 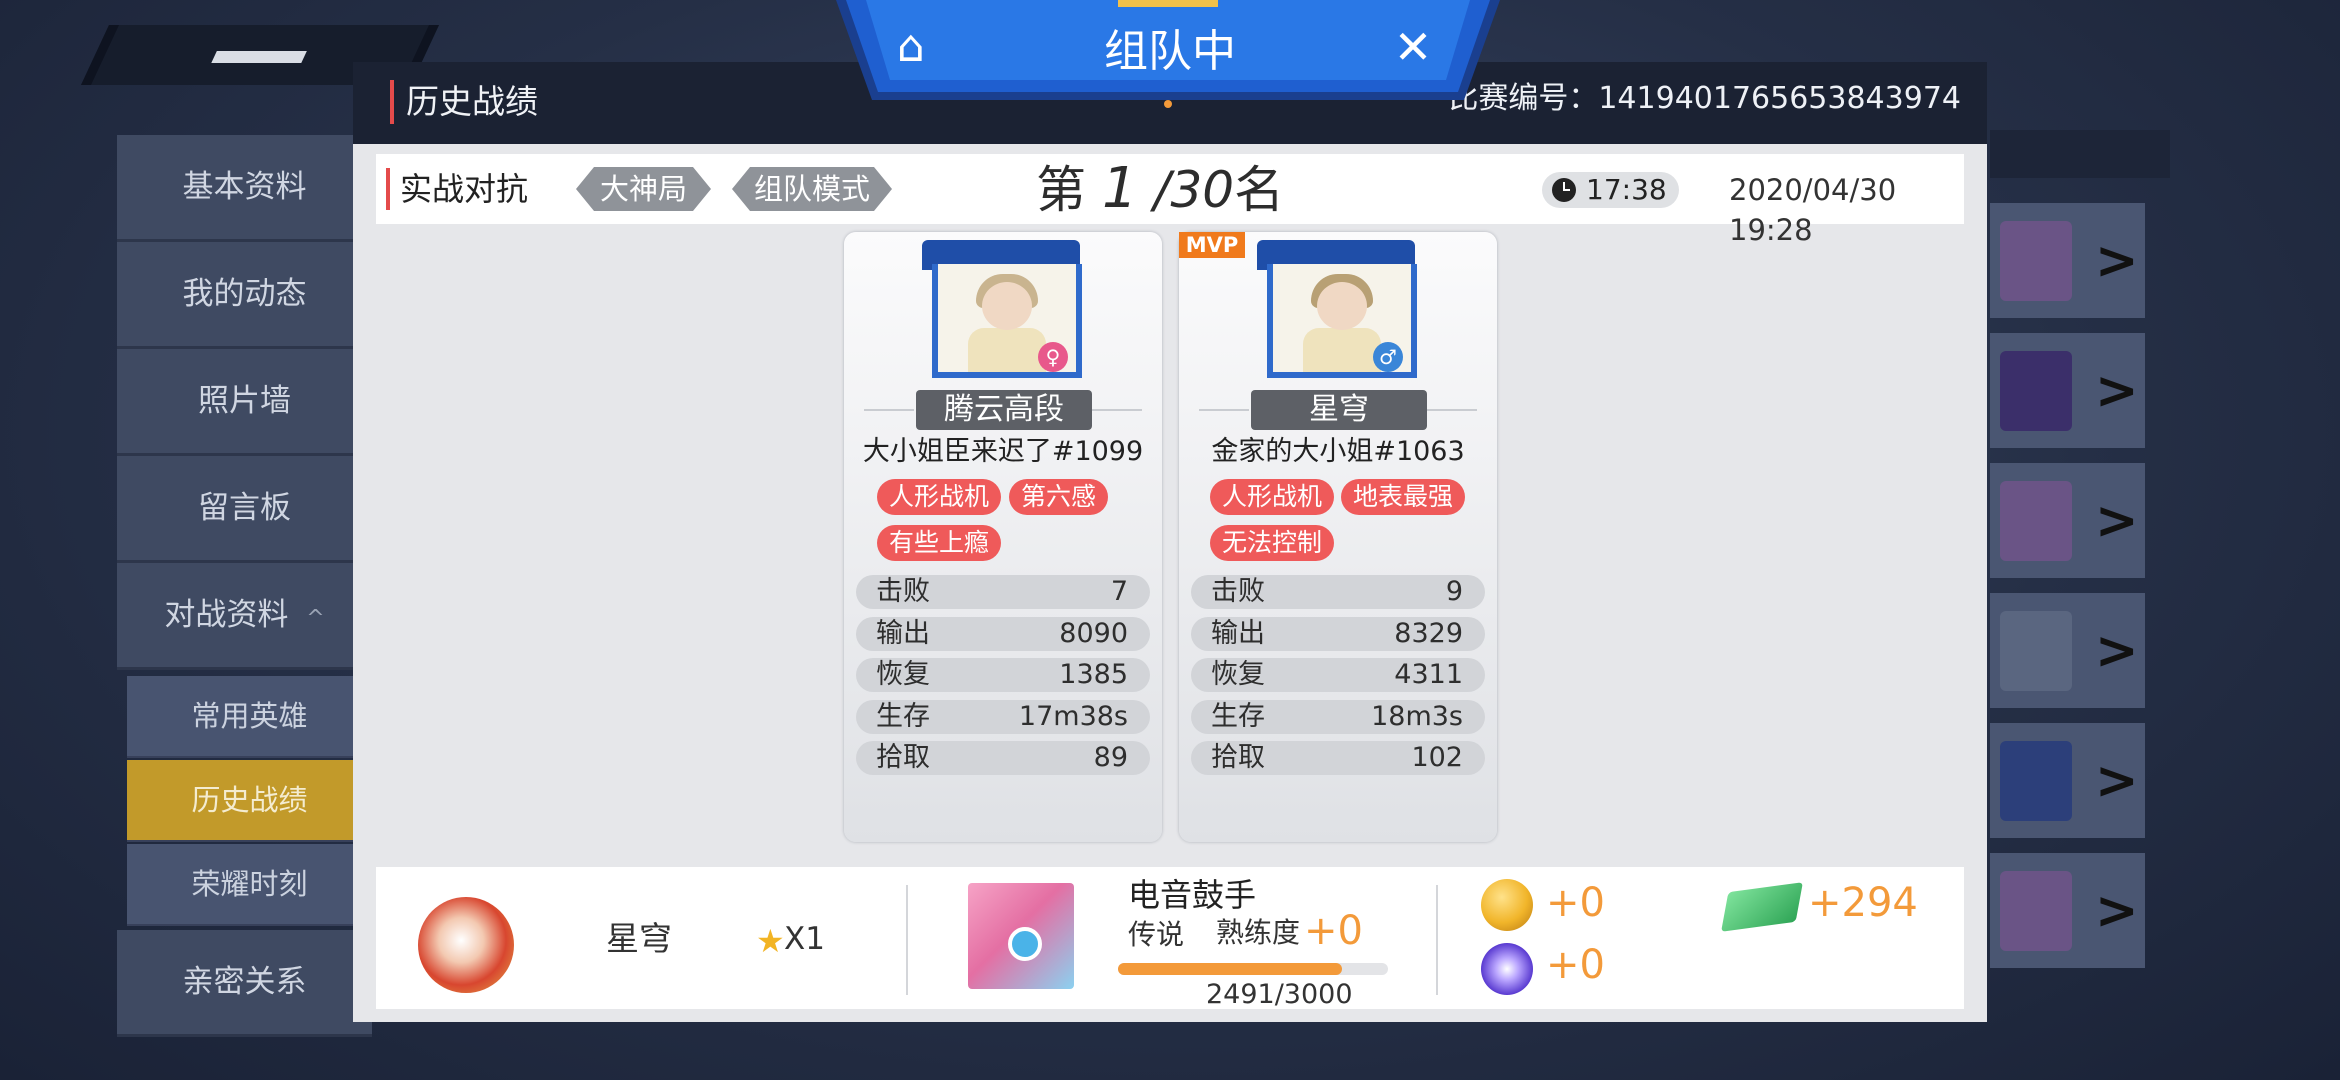 What do you see at coordinates (1259, 190) in the screenshot?
I see `rank-suffix: 名` at bounding box center [1259, 190].